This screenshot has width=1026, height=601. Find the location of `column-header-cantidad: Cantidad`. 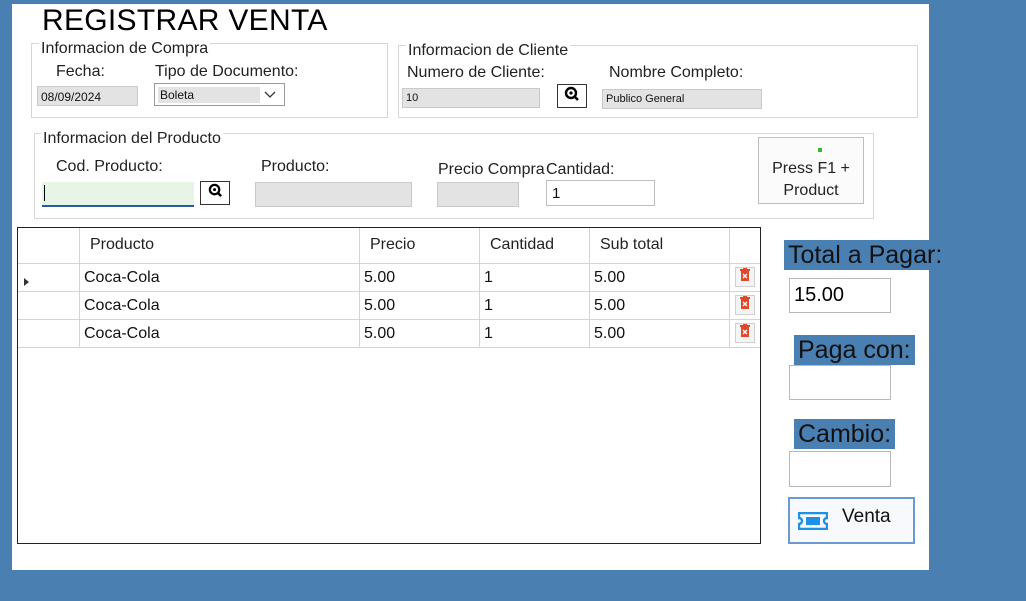

column-header-cantidad: Cantidad is located at coordinates (535, 246).